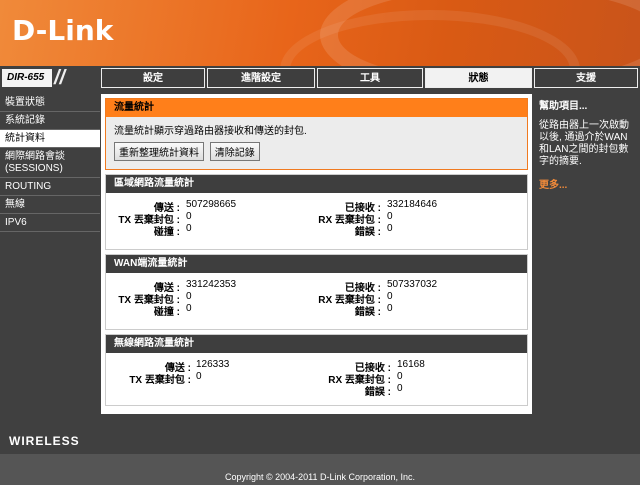  I want to click on lan-collision-label: 碰撞 :, so click(166, 232).